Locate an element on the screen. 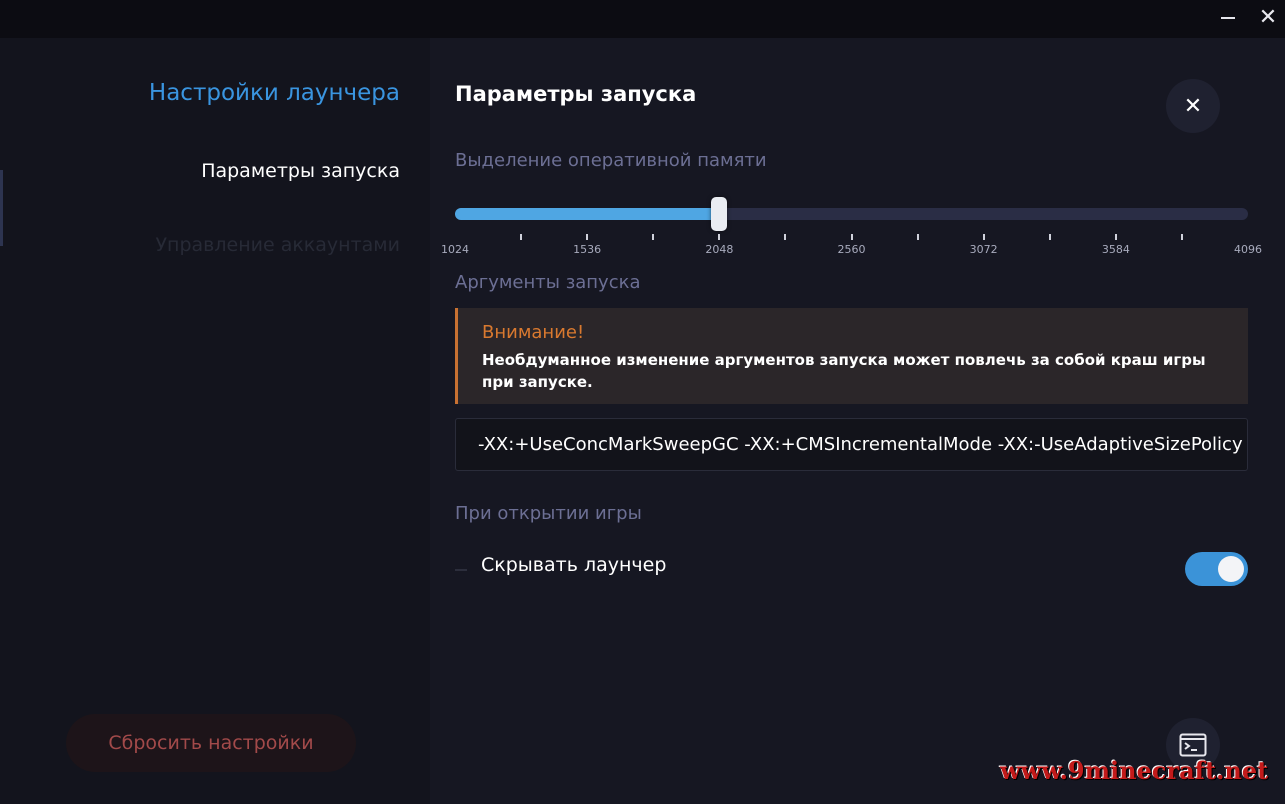 The height and width of the screenshot is (804, 1285). slider-tick-label: 1024 is located at coordinates (455, 249).